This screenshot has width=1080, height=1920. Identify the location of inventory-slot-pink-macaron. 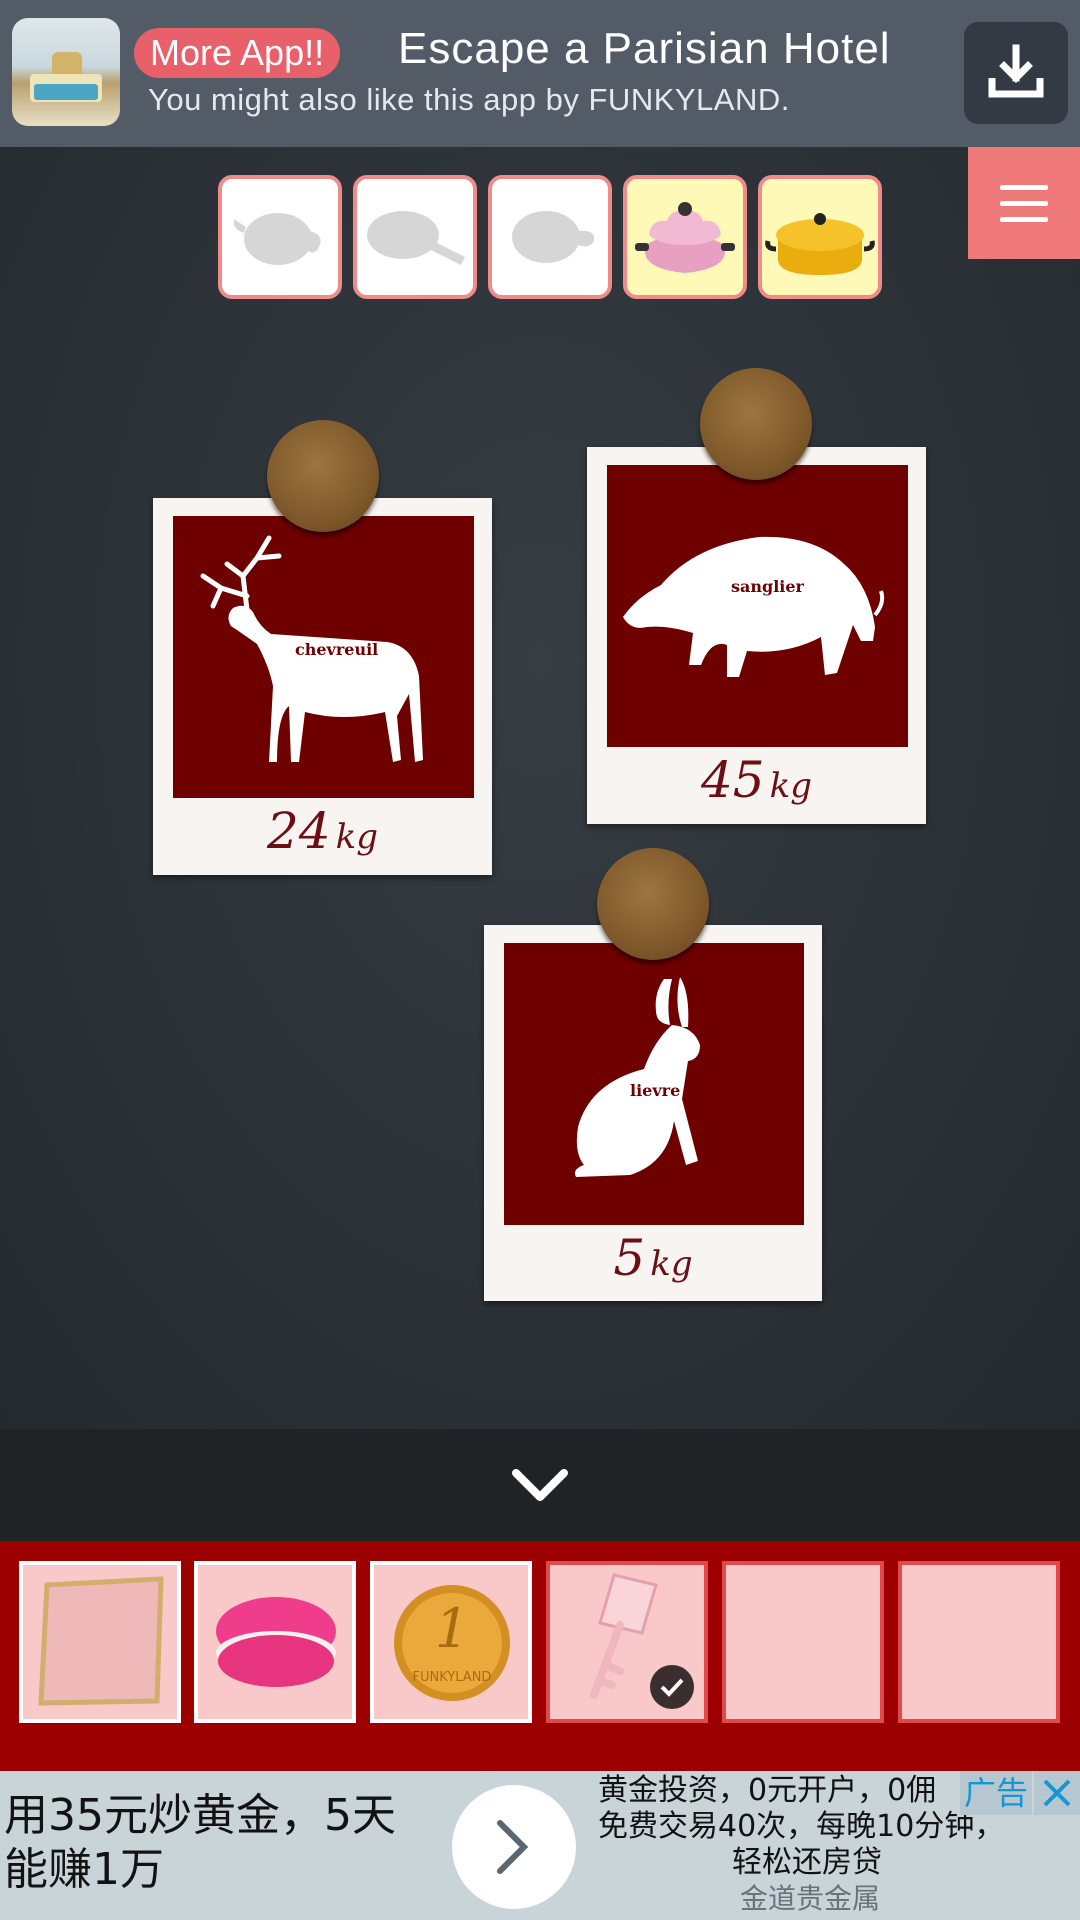
(275, 1642).